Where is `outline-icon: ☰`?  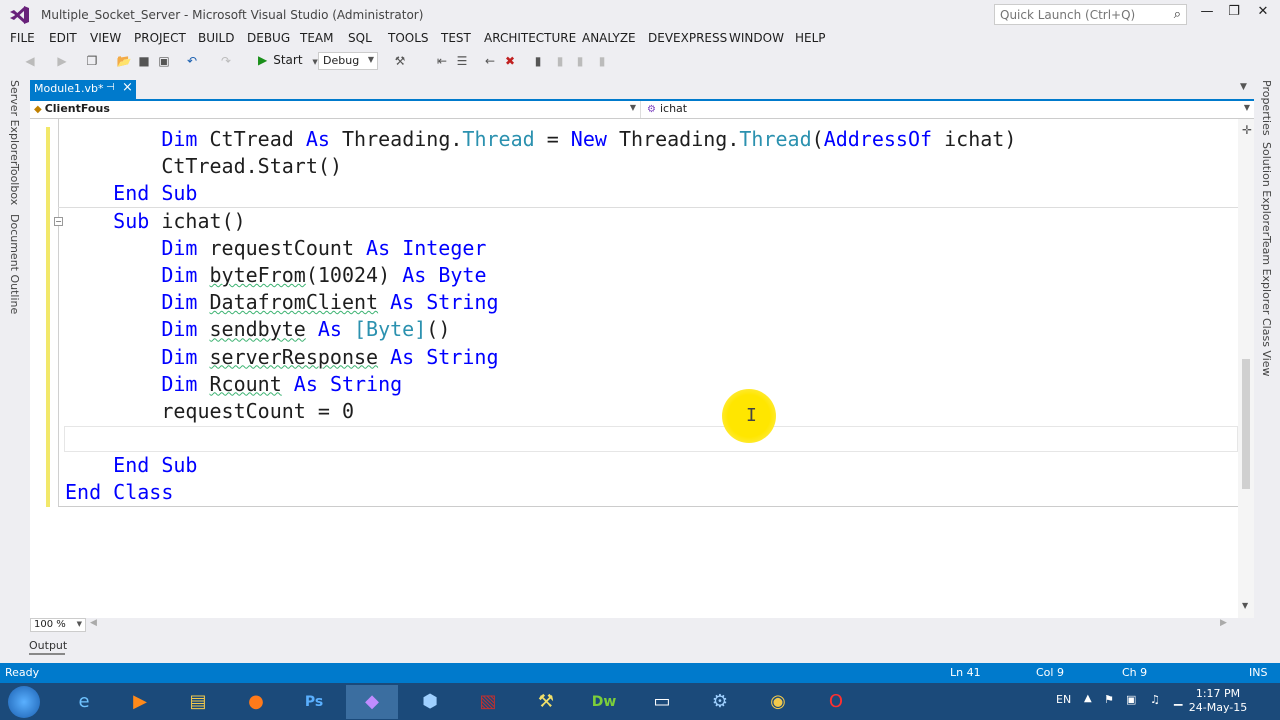
outline-icon: ☰ is located at coordinates (462, 61).